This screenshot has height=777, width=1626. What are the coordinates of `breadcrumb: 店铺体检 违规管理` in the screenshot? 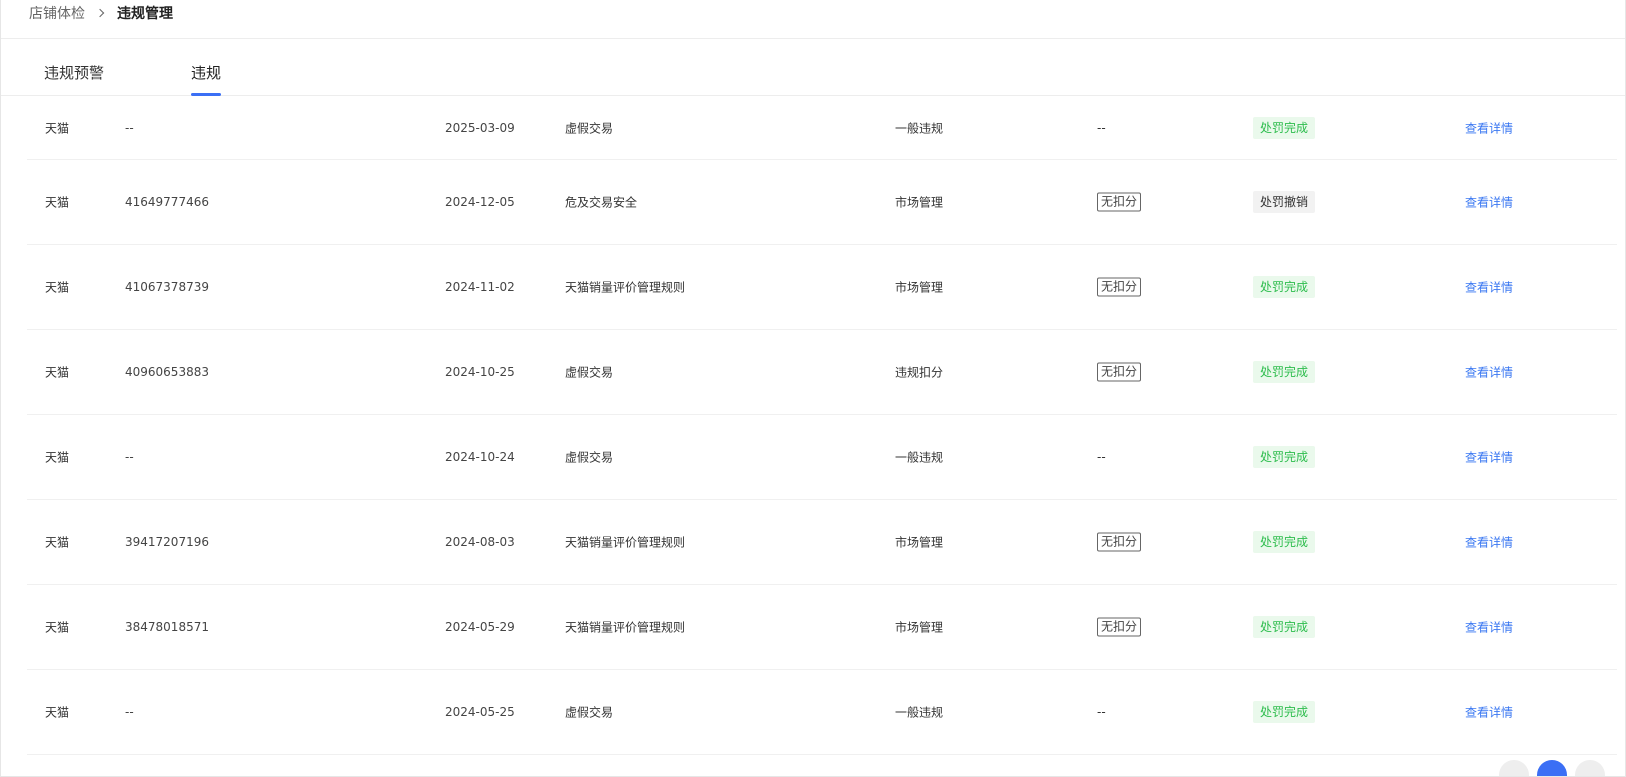 It's located at (101, 13).